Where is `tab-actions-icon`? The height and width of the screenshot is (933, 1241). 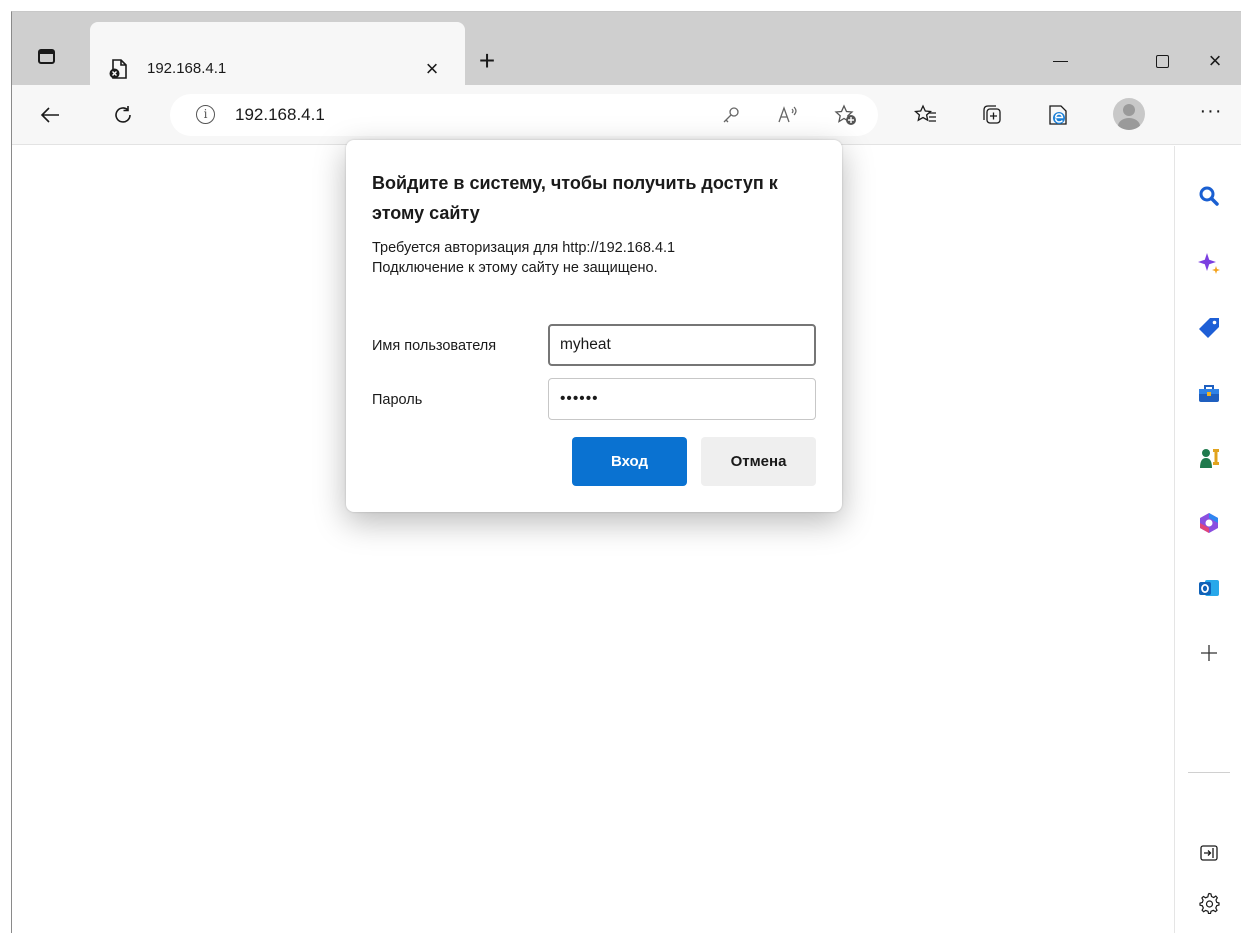 tab-actions-icon is located at coordinates (46, 56).